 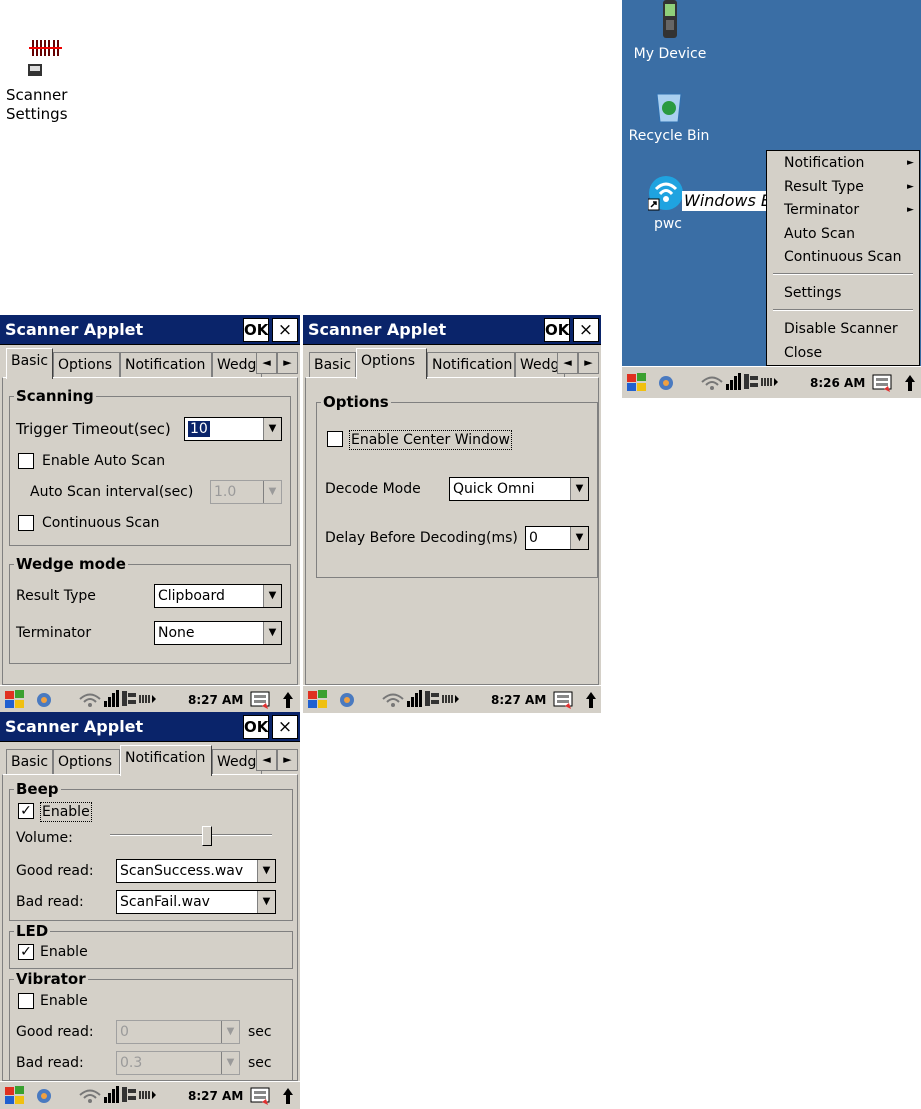 I want to click on taskbar-clock: 8:26 AM, so click(x=837, y=383).